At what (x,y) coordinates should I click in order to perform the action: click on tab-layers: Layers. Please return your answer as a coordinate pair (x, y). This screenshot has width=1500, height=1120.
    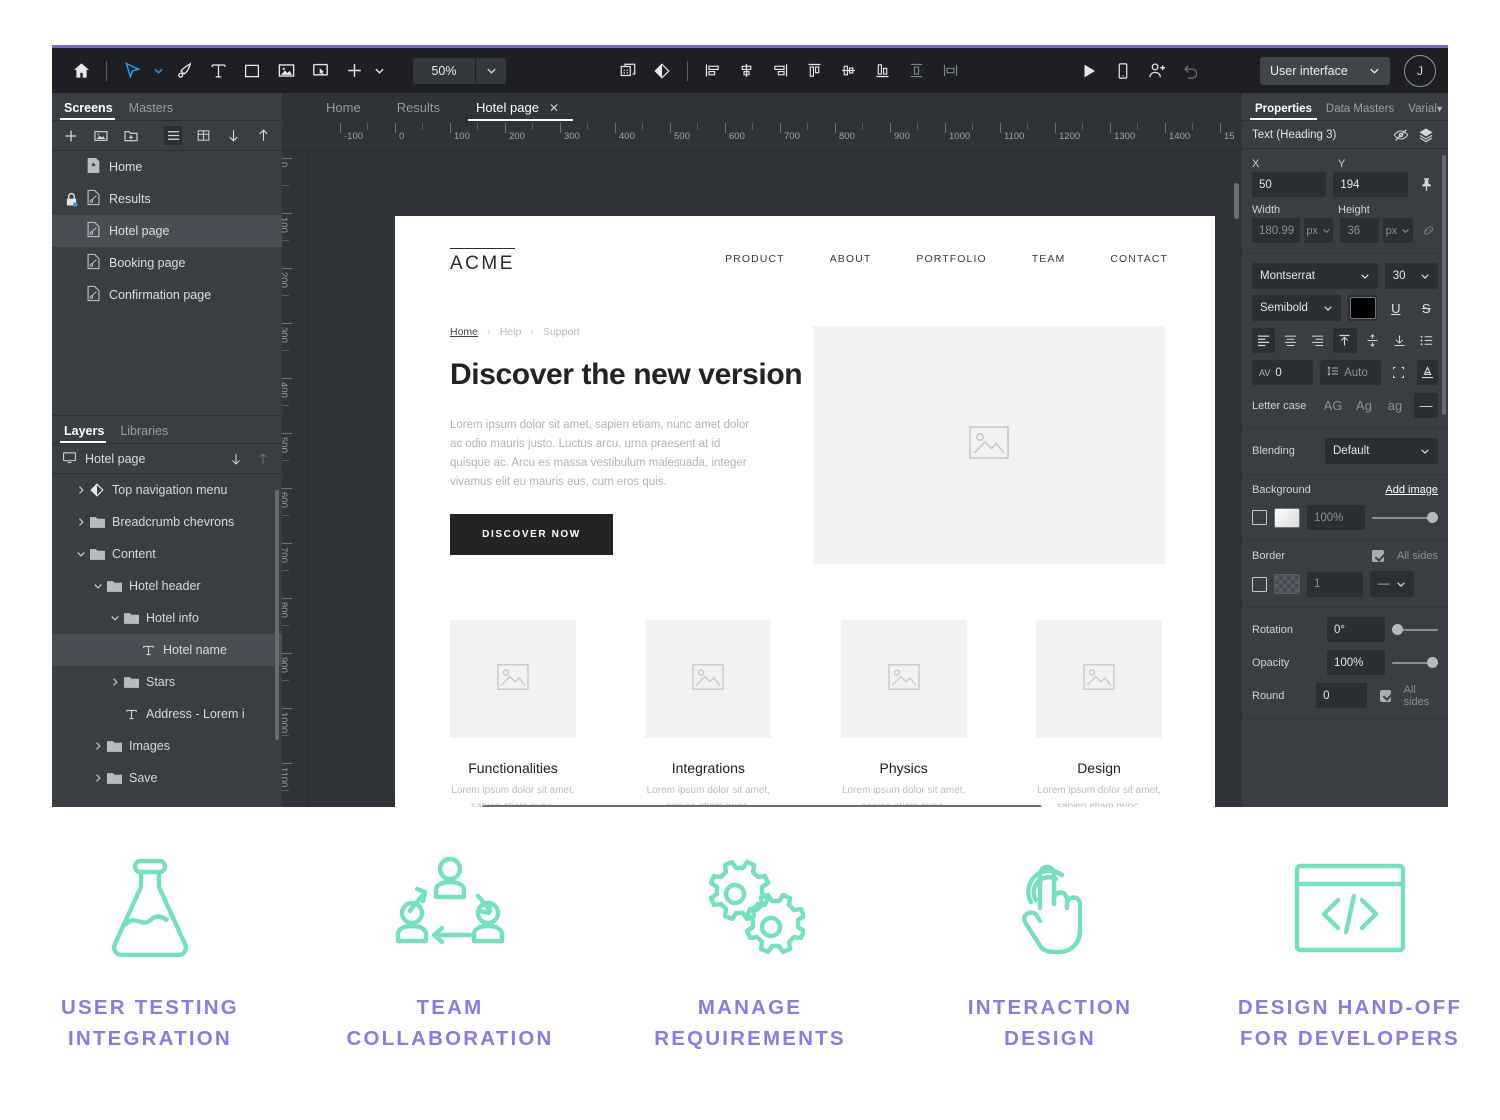
    Looking at the image, I should click on (88, 433).